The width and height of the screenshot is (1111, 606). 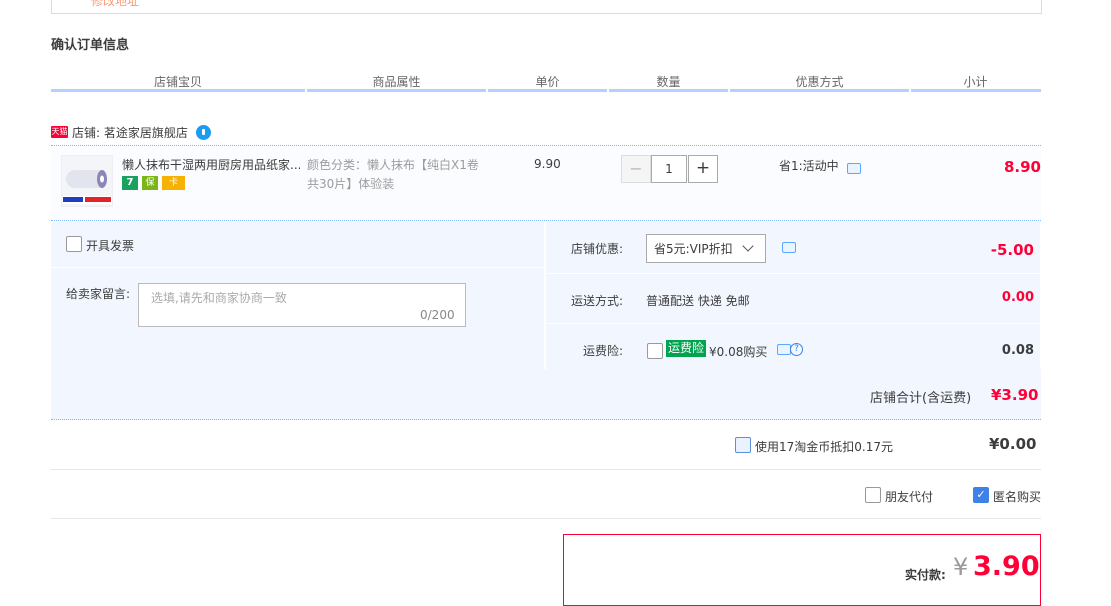 What do you see at coordinates (789, 247) in the screenshot?
I see `discount-detail-icon` at bounding box center [789, 247].